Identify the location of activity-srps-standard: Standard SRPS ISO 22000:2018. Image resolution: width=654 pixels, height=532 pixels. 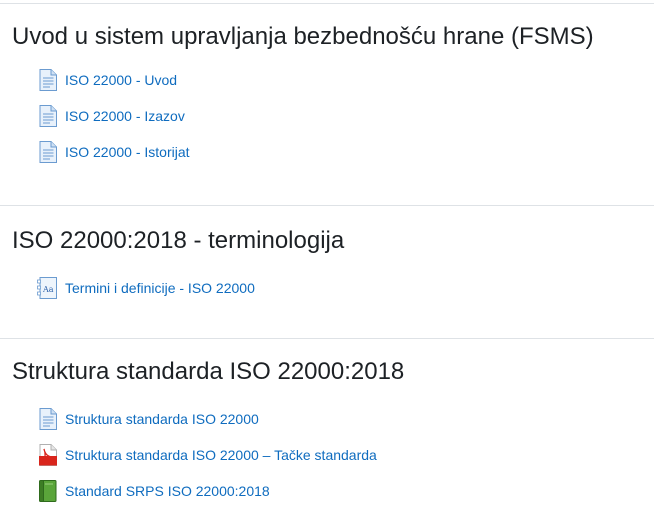
(153, 491).